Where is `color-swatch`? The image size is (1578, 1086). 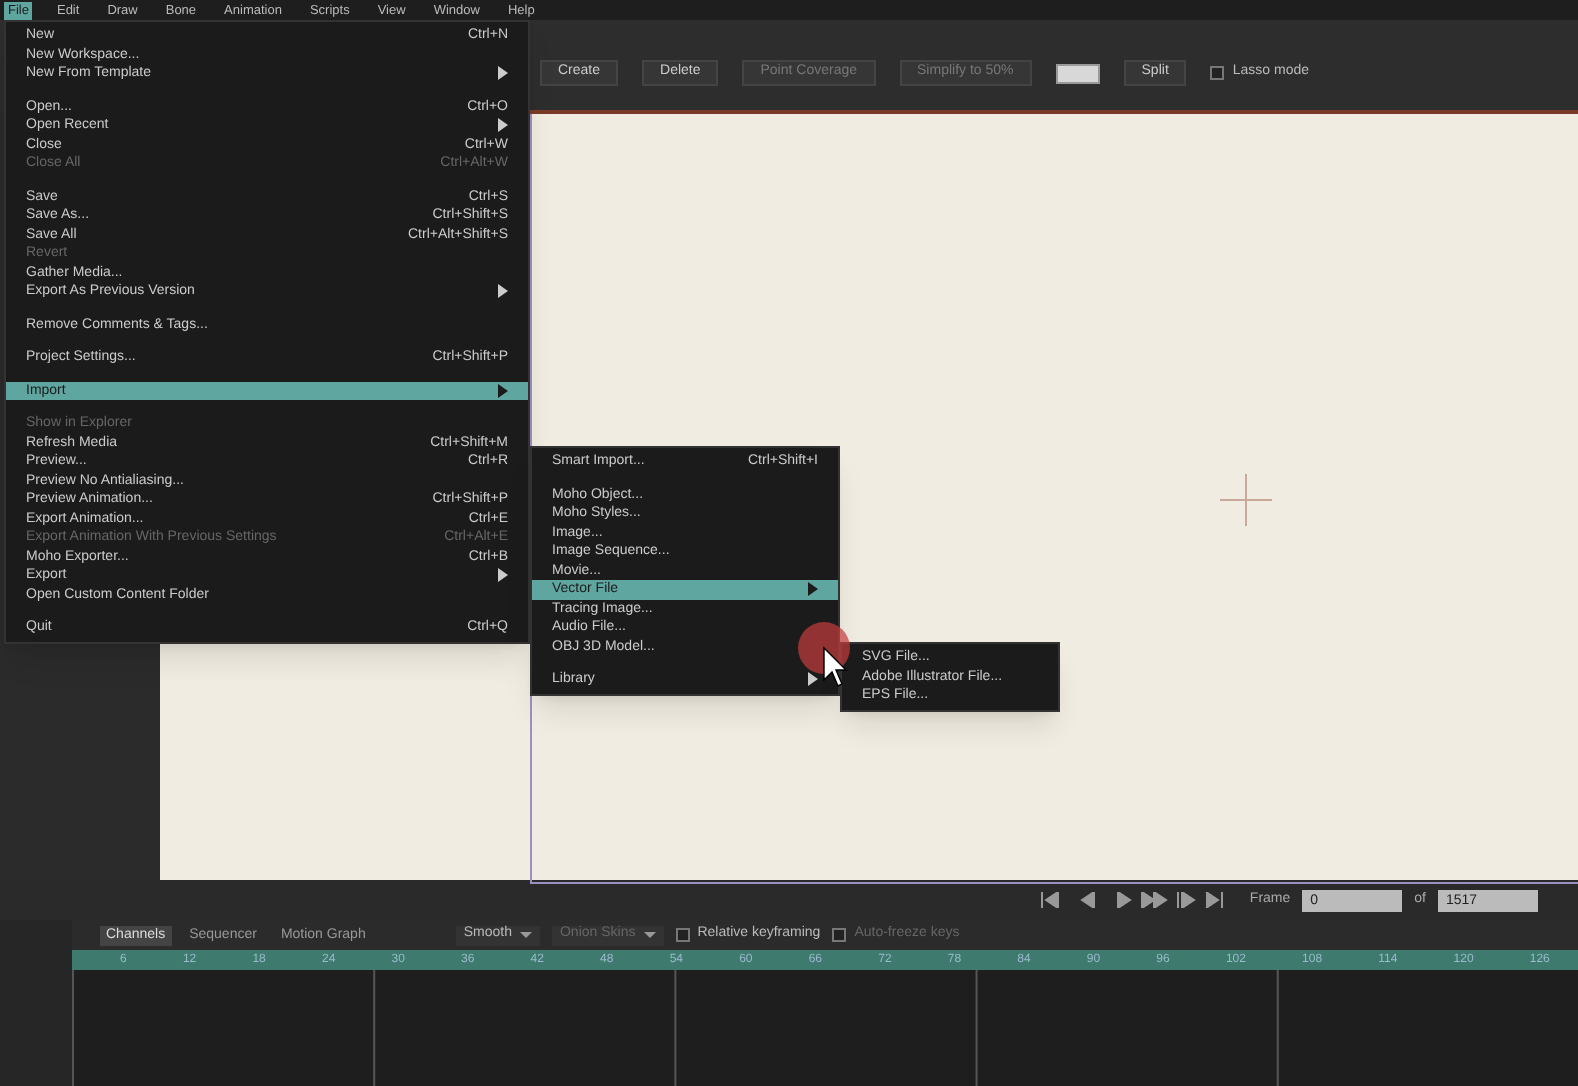 color-swatch is located at coordinates (1077, 73).